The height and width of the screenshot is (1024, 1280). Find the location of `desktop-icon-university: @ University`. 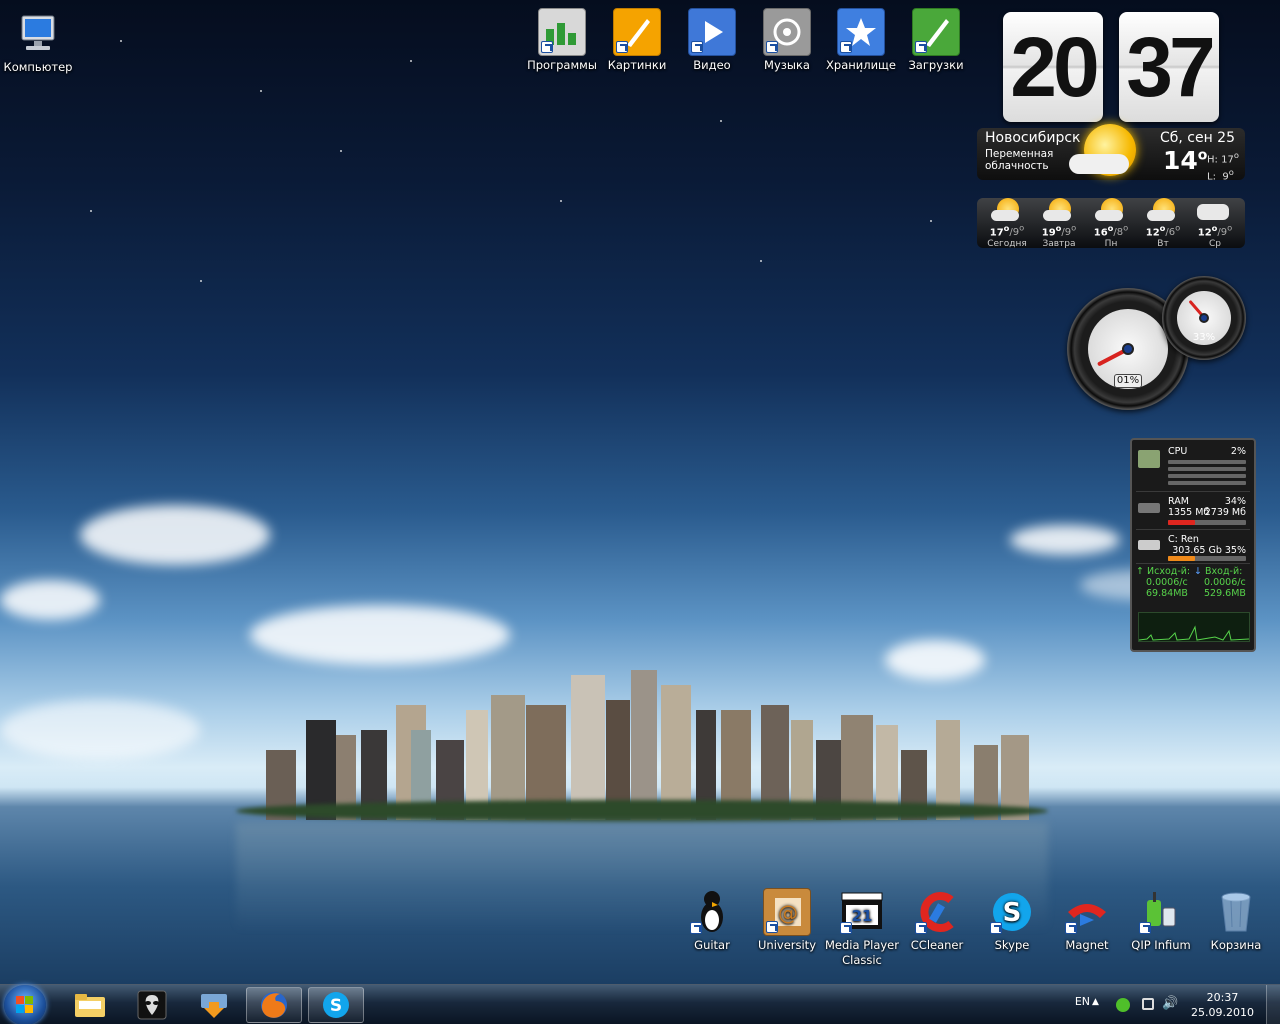

desktop-icon-university: @ University is located at coordinates (787, 920).